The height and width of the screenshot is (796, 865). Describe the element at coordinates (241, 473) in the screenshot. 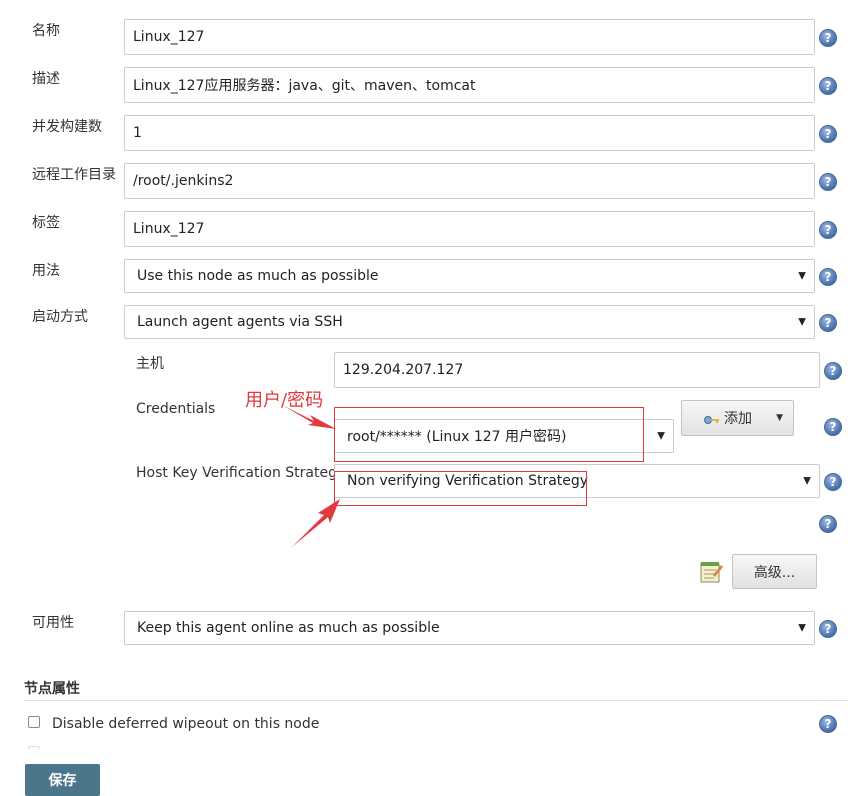

I see `host-key-label: Host Key Verification Strategy` at that location.